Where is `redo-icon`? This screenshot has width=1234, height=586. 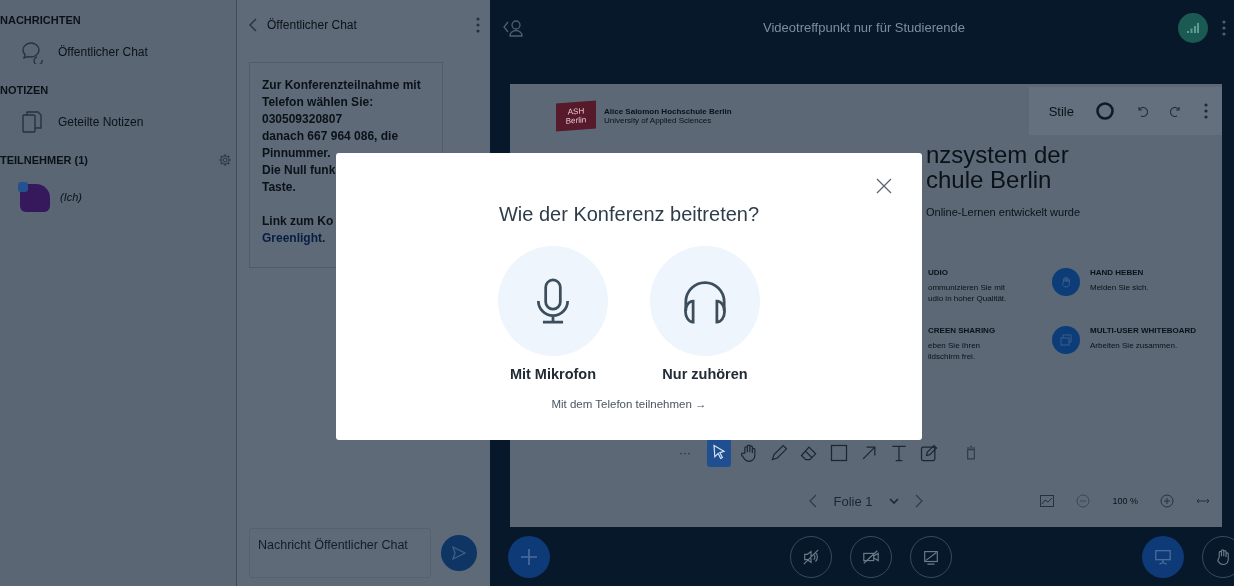
redo-icon is located at coordinates (1176, 111).